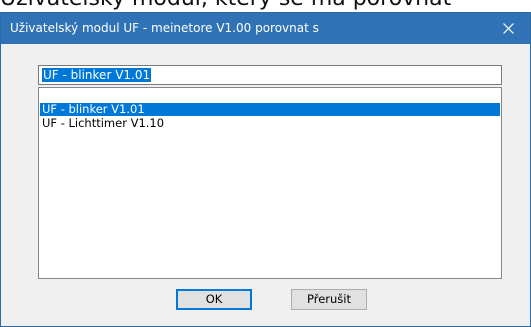 This screenshot has height=327, width=531. I want to click on list-item: UF - blinker V1.01, so click(270, 109).